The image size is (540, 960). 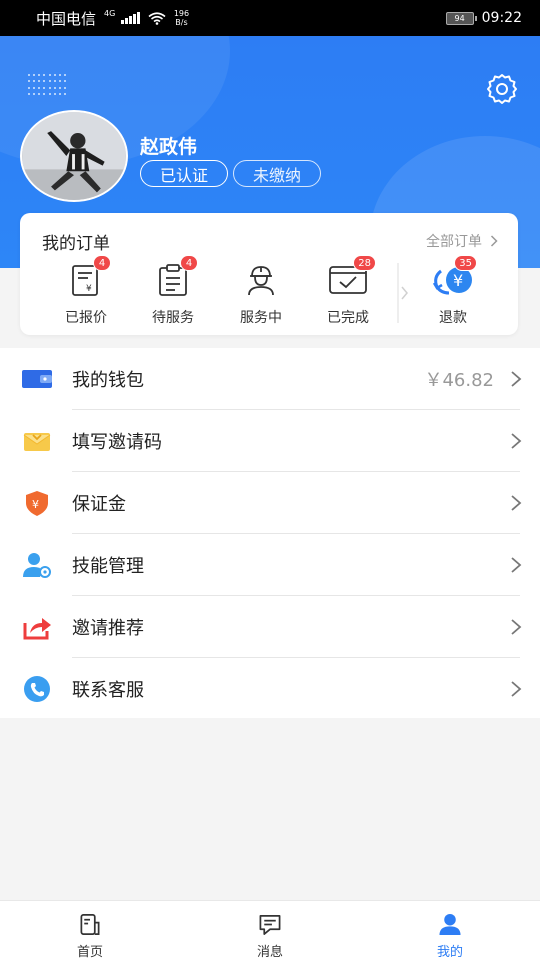 What do you see at coordinates (117, 442) in the screenshot?
I see `menu-item-label: 填写邀请码` at bounding box center [117, 442].